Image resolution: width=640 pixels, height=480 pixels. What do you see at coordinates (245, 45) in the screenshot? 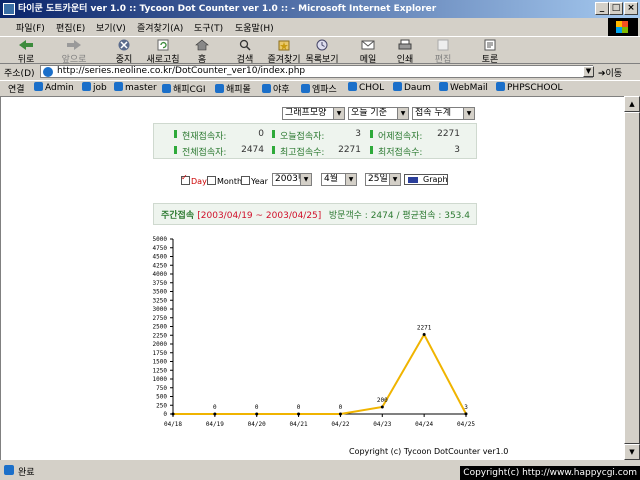
I see `search-icon` at bounding box center [245, 45].